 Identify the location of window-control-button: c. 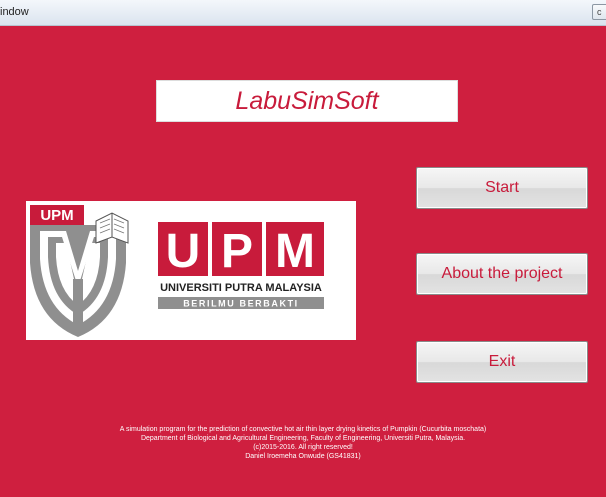
(599, 12).